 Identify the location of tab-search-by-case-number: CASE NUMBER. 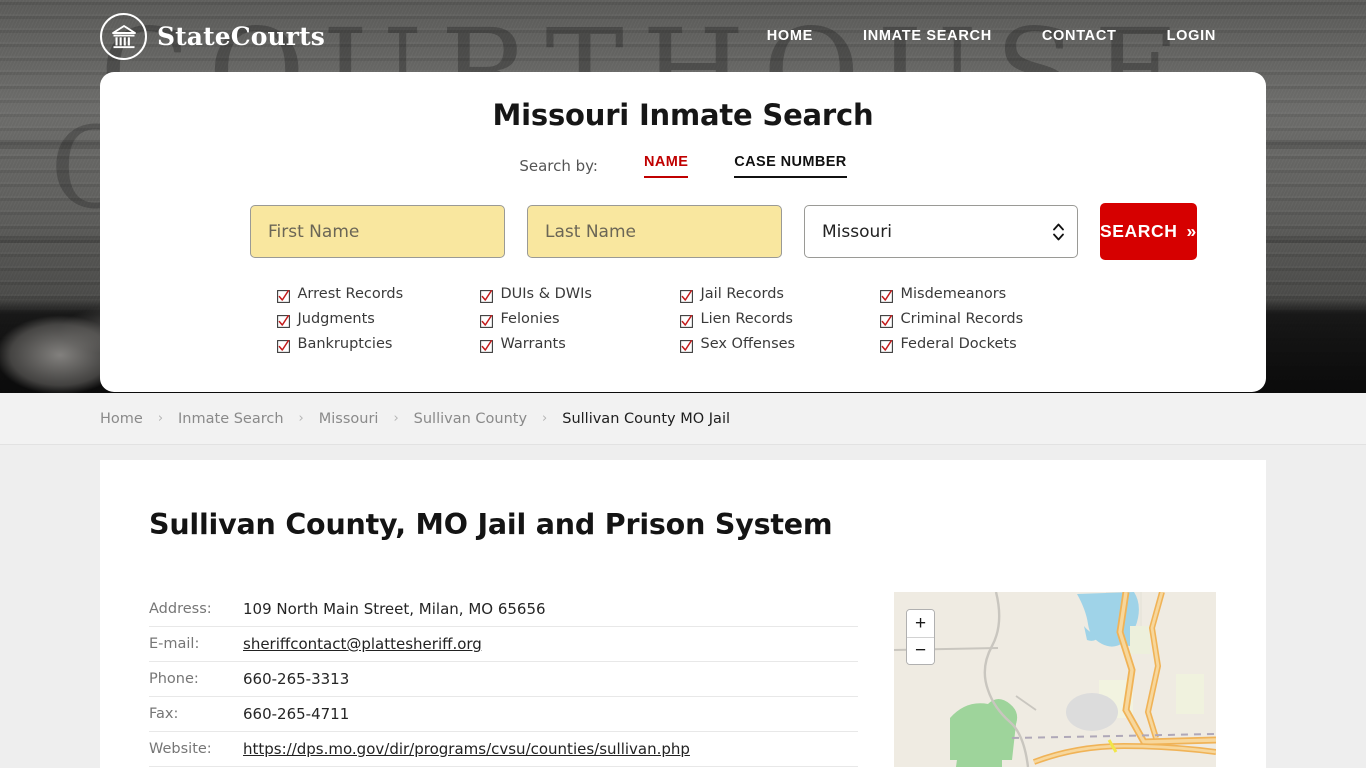
(790, 166).